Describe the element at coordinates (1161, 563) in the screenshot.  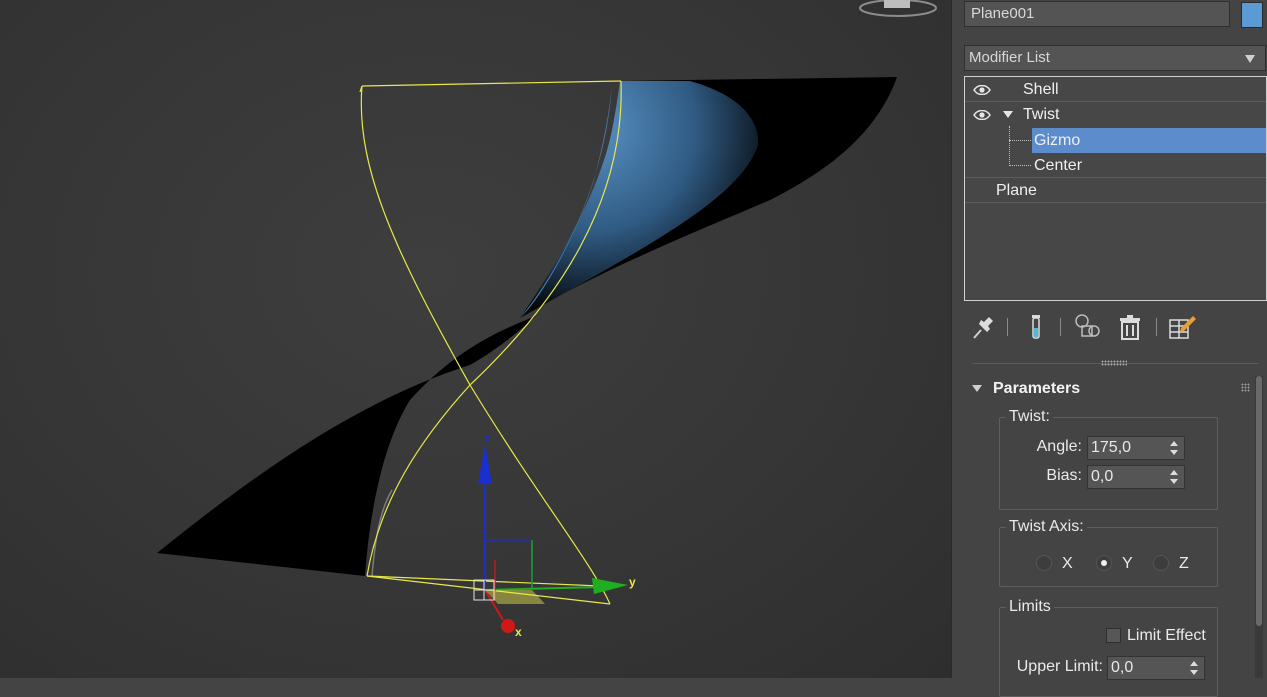
I see `axis-z-radio` at that location.